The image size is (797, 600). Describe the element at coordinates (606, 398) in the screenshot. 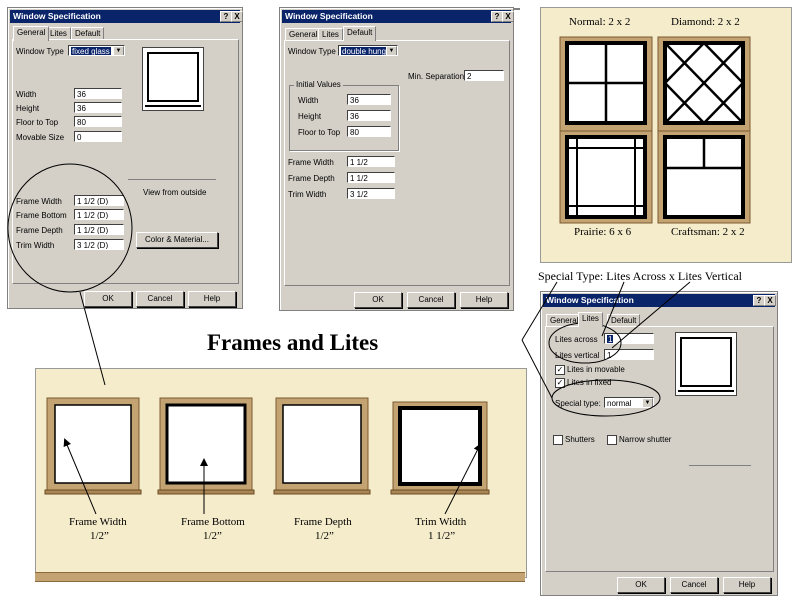

I see `special-type-highlight` at that location.